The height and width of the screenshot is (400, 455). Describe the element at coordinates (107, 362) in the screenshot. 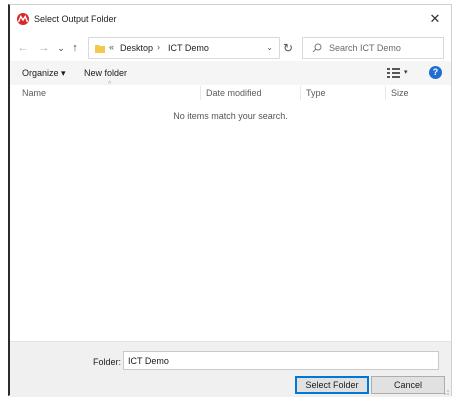

I see `folder-label: Folder:` at that location.